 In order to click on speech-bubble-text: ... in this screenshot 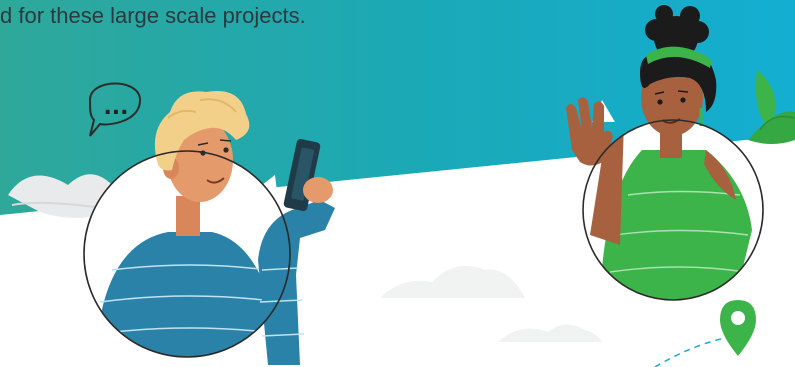, I will do `click(115, 107)`.